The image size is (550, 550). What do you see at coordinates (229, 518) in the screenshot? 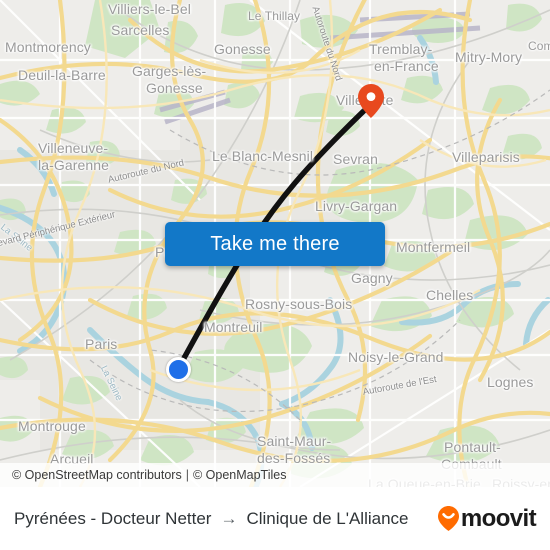
I see `arrow-right-icon: →` at bounding box center [229, 518].